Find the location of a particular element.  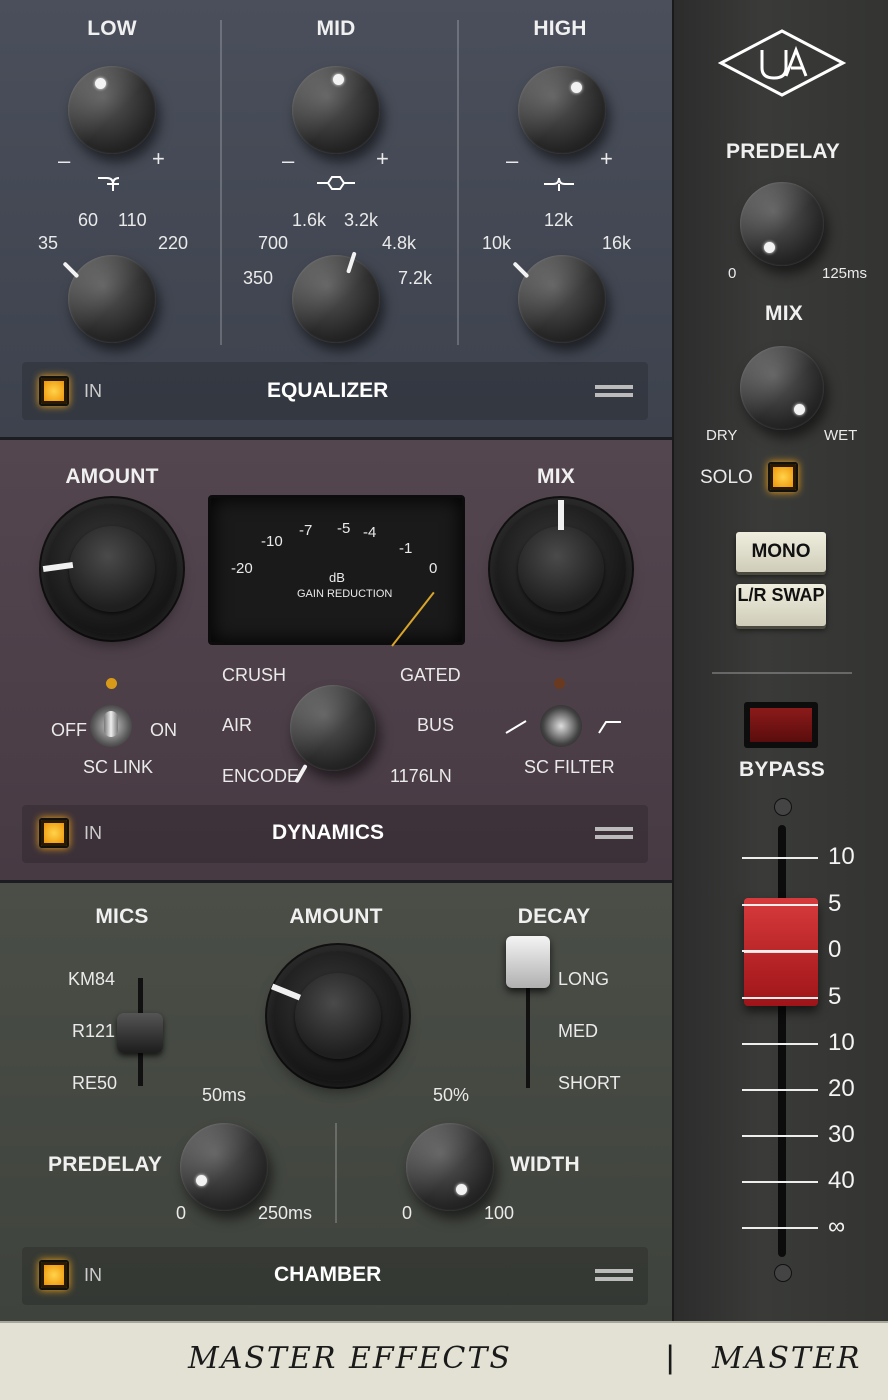

sc-link-toggle is located at coordinates (111, 726).